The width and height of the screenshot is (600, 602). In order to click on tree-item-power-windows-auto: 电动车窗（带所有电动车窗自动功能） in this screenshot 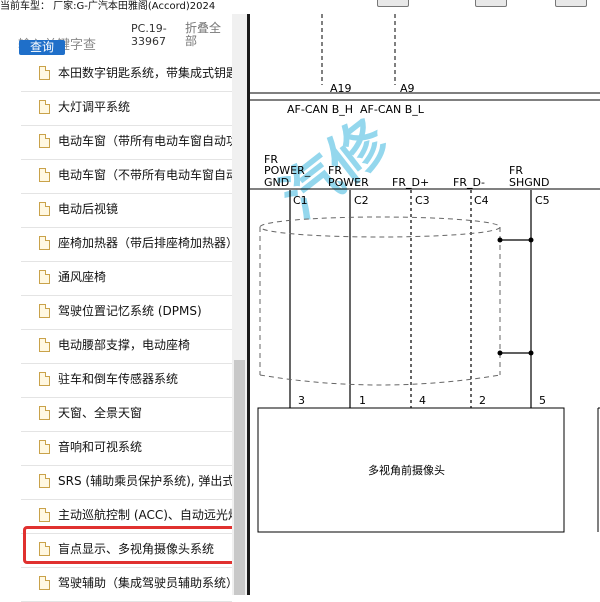, I will do `click(126, 143)`.